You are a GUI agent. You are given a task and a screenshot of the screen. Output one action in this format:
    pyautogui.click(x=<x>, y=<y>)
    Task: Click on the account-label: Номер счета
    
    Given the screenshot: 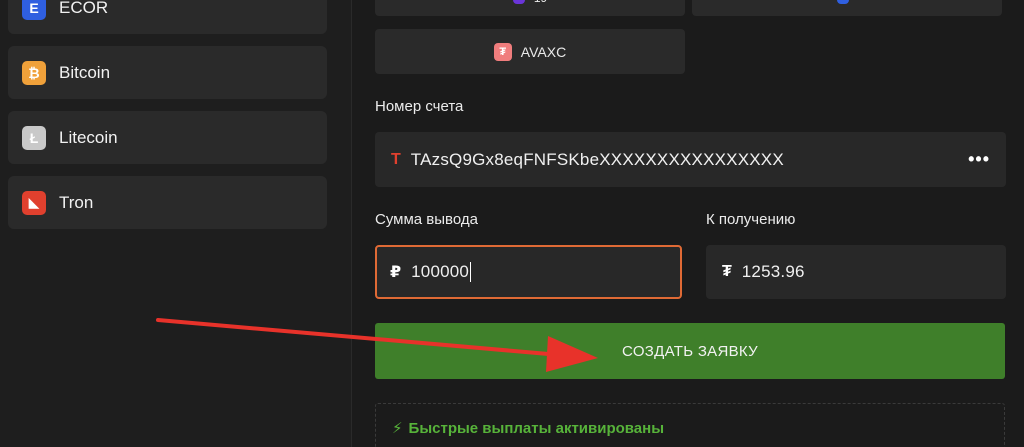 What is the action you would take?
    pyautogui.click(x=419, y=106)
    